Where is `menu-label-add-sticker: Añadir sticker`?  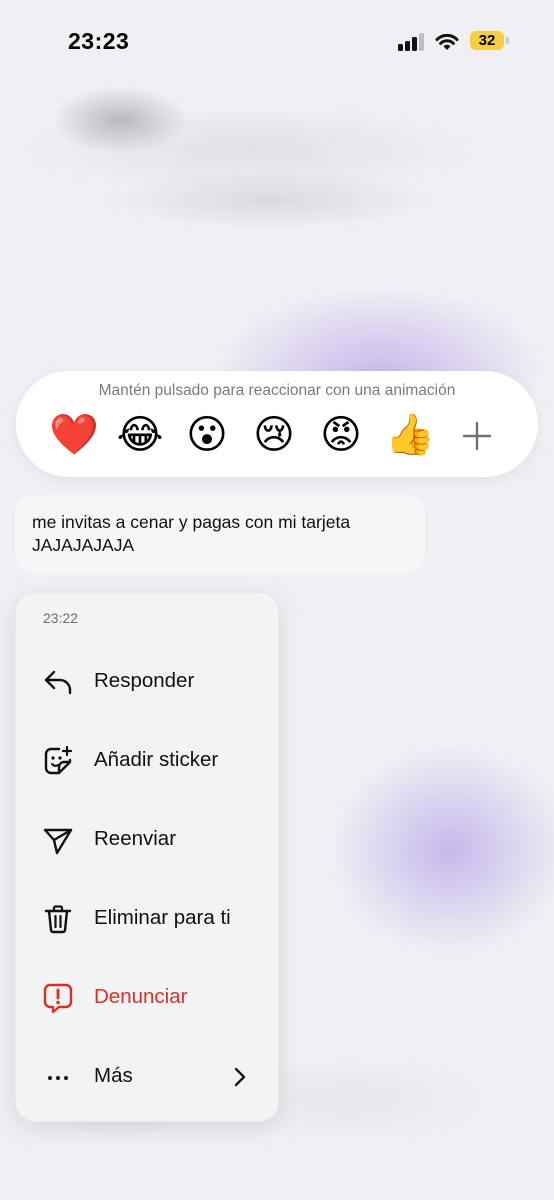 menu-label-add-sticker: Añadir sticker is located at coordinates (156, 759).